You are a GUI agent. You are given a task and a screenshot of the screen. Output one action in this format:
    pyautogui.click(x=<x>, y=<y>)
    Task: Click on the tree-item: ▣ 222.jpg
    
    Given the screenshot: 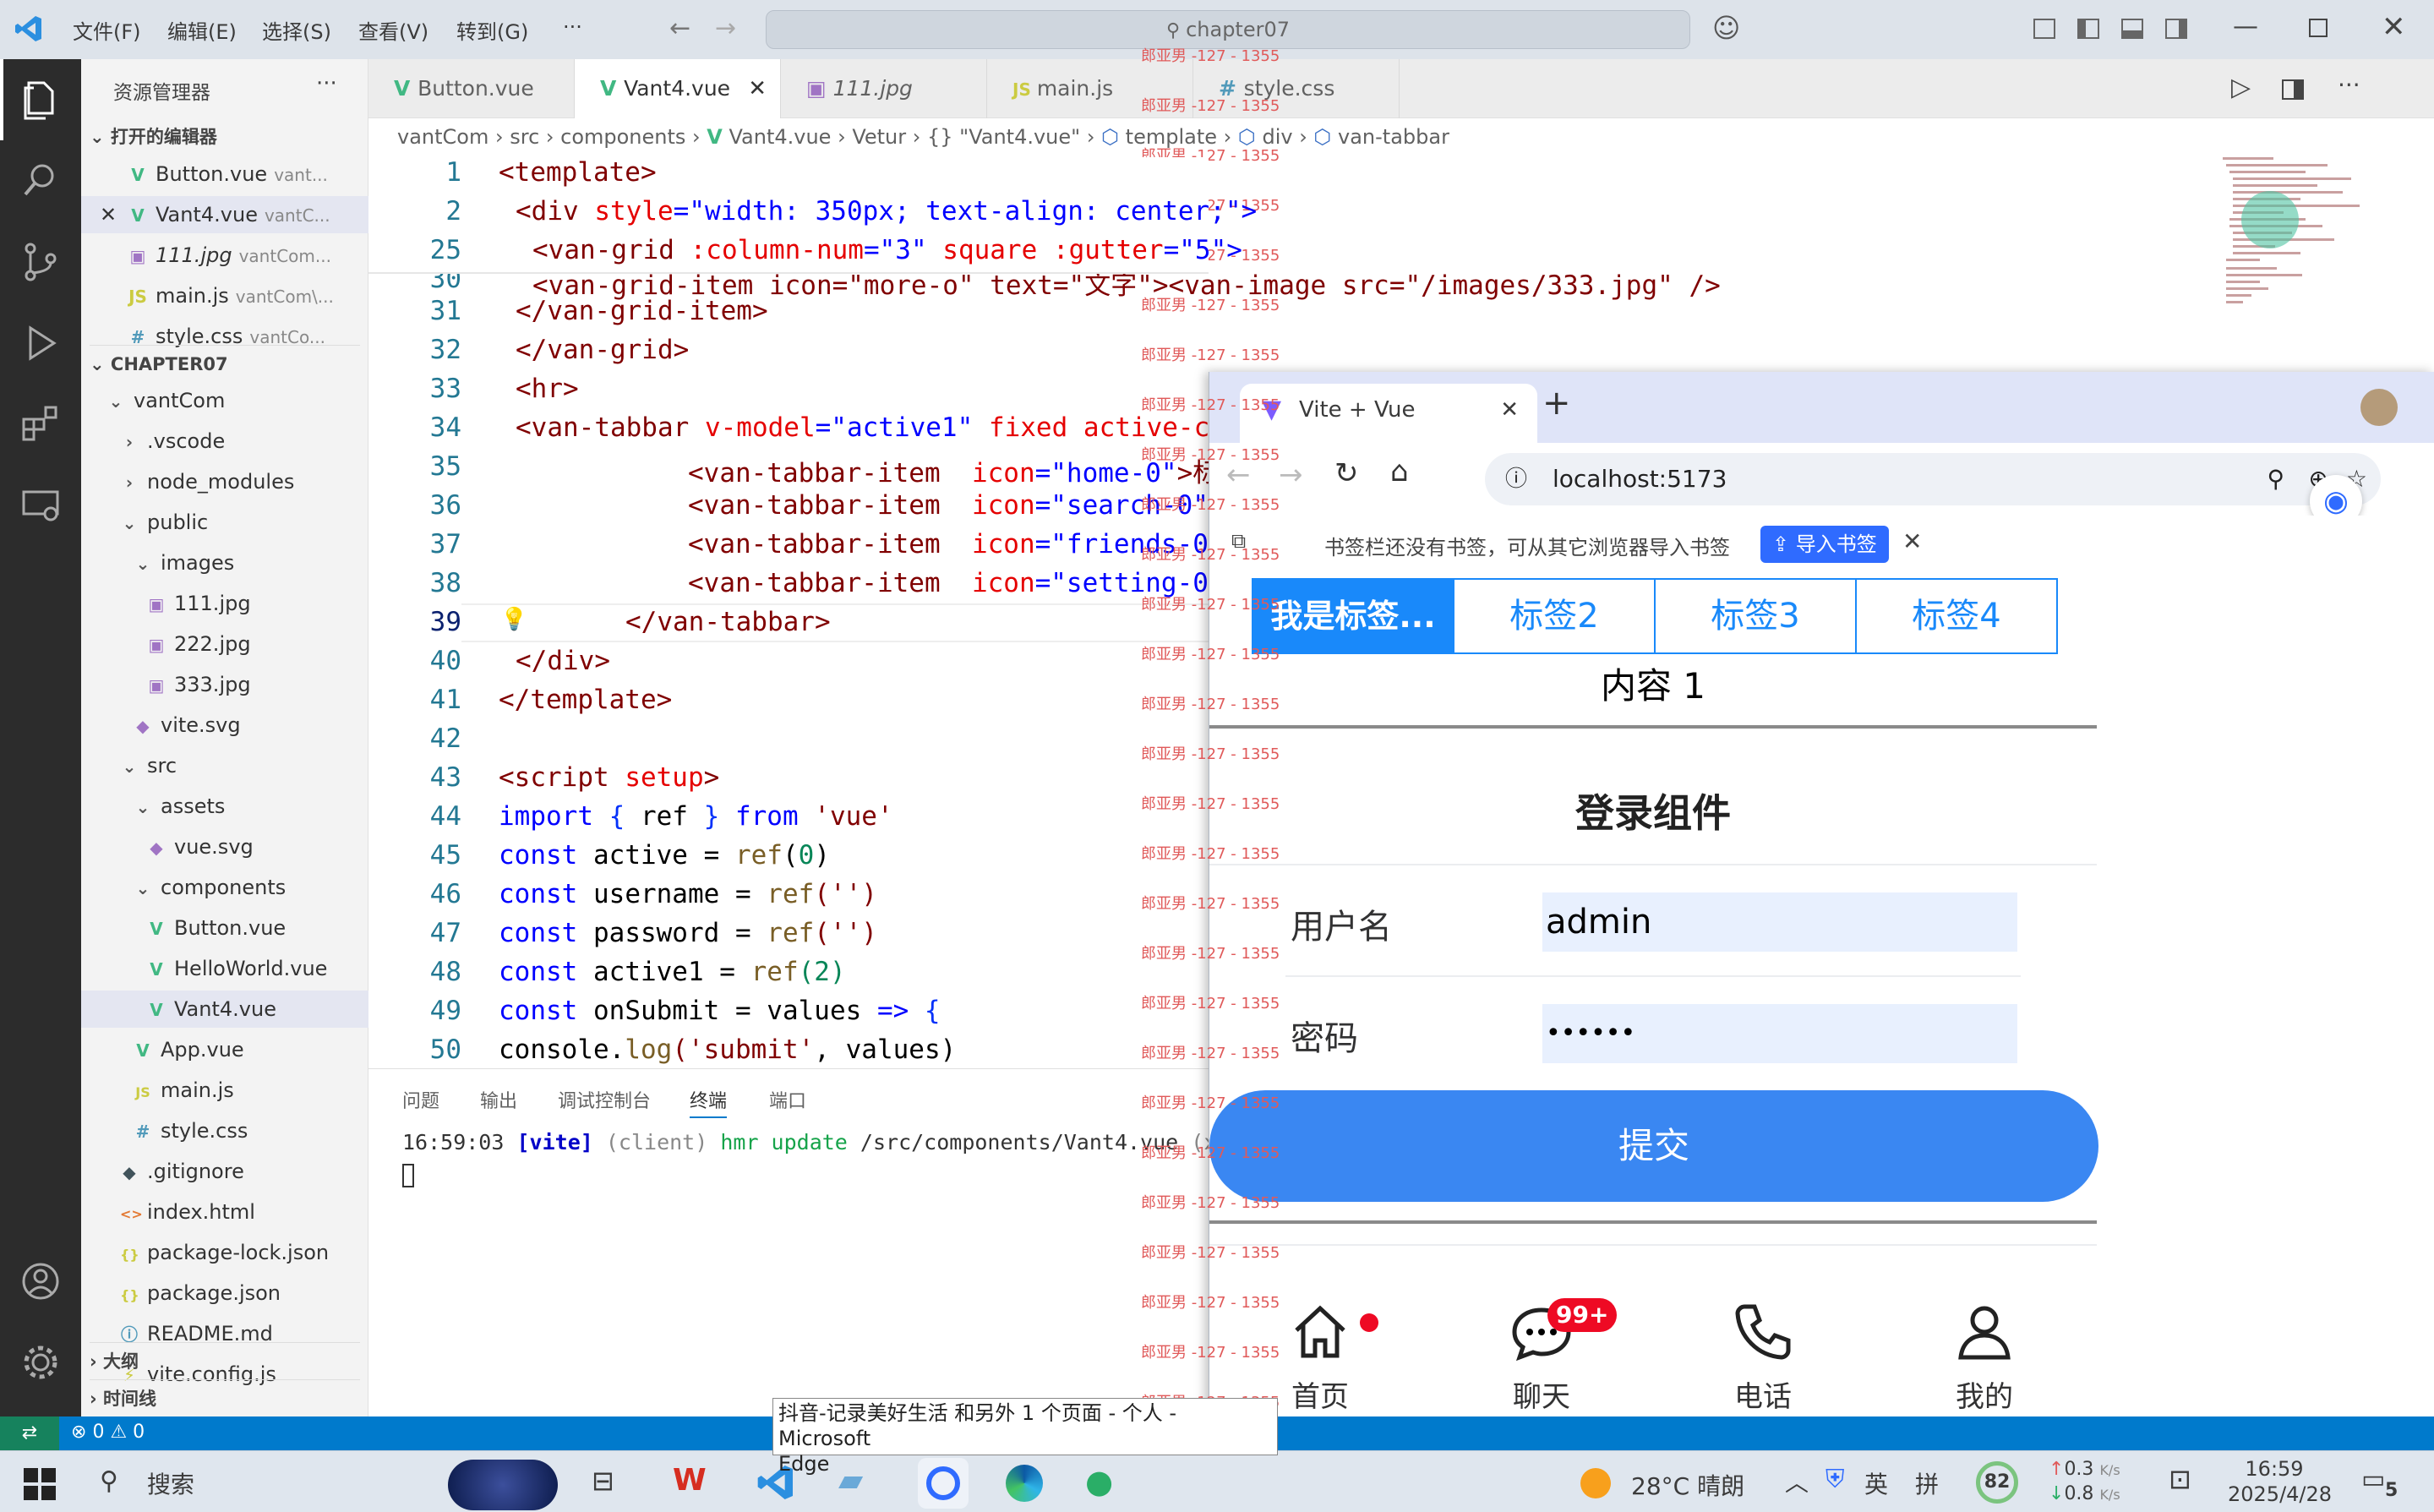 What is the action you would take?
    pyautogui.click(x=224, y=644)
    